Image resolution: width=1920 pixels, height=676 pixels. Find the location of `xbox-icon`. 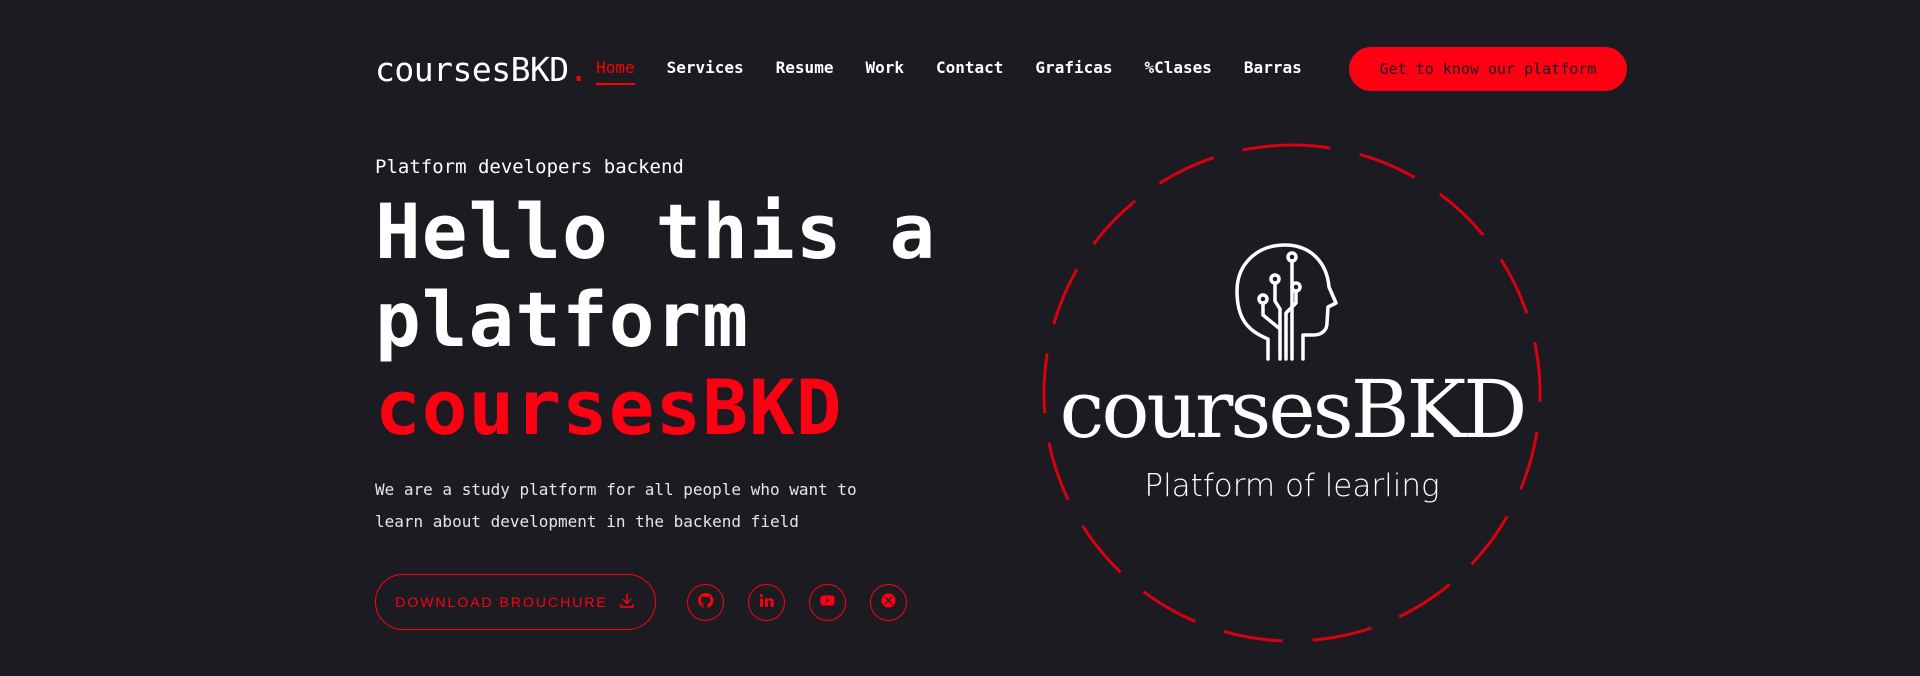

xbox-icon is located at coordinates (888, 602).